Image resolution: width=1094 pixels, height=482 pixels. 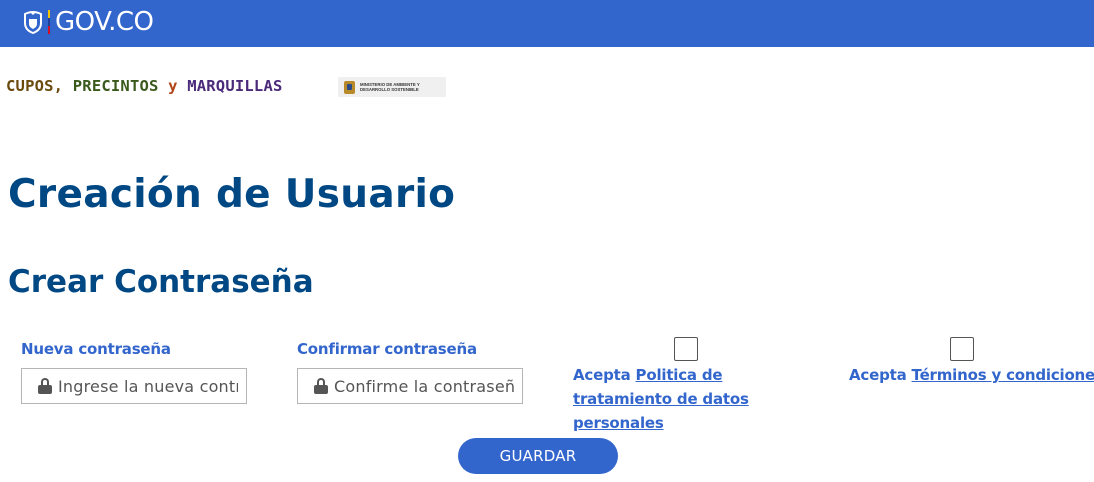 I want to click on terms-consent: Acepta Términos y condiciones, so click(x=971, y=375).